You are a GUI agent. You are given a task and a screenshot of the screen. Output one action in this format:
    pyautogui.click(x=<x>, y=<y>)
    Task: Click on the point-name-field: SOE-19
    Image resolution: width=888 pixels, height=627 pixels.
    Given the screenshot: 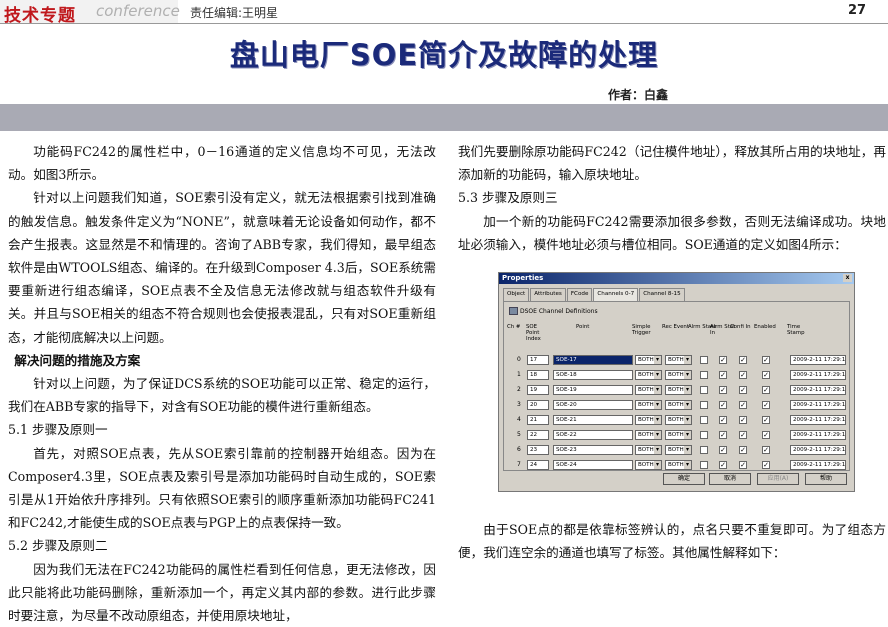 What is the action you would take?
    pyautogui.click(x=593, y=390)
    